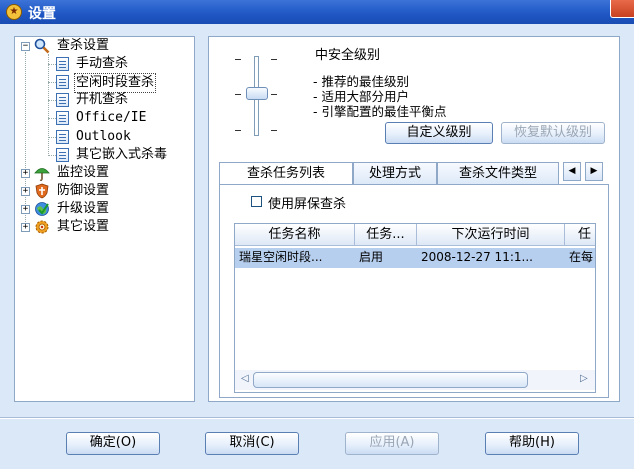  What do you see at coordinates (111, 117) in the screenshot?
I see `tree-item-label: Office/IE` at bounding box center [111, 117].